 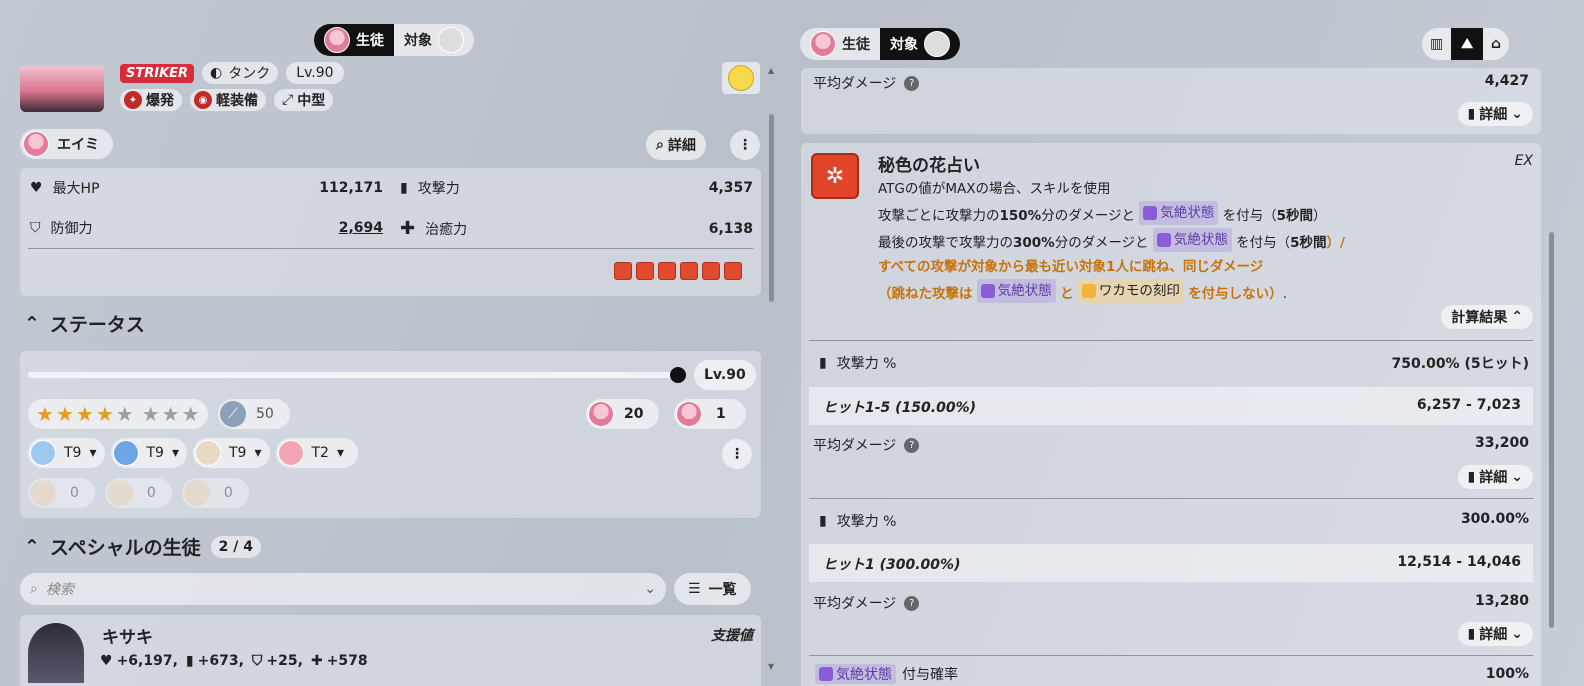 What do you see at coordinates (84, 323) in the screenshot?
I see `status-section-header: ⌃ ステータス` at bounding box center [84, 323].